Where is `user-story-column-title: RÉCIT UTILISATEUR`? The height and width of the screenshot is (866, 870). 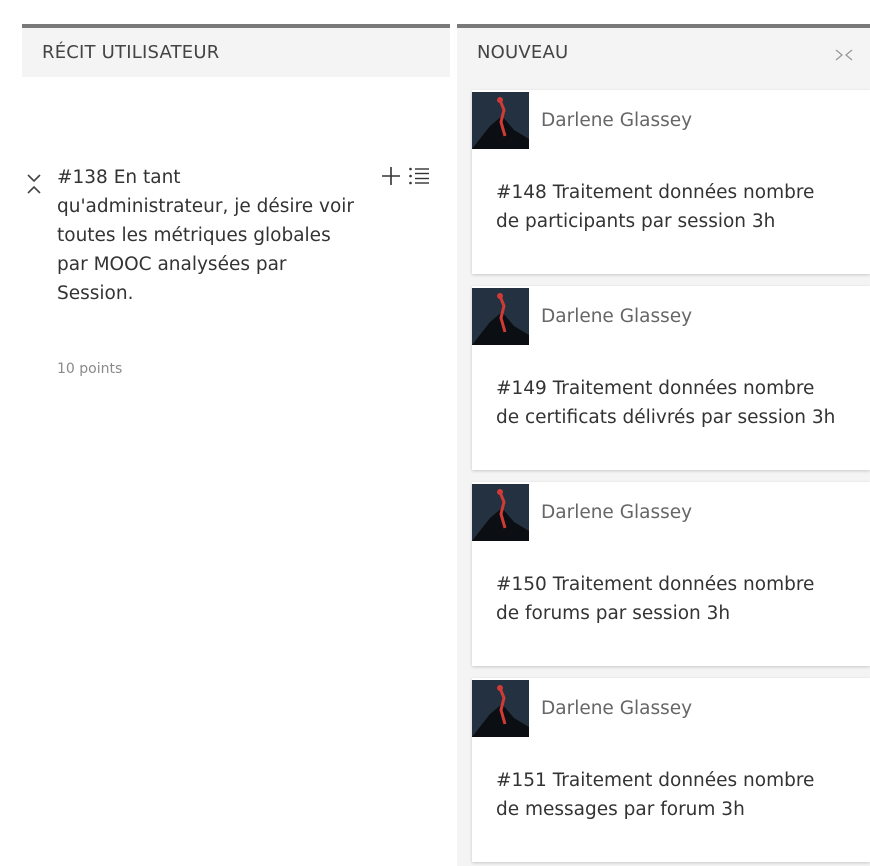
user-story-column-title: RÉCIT UTILISATEUR is located at coordinates (131, 52).